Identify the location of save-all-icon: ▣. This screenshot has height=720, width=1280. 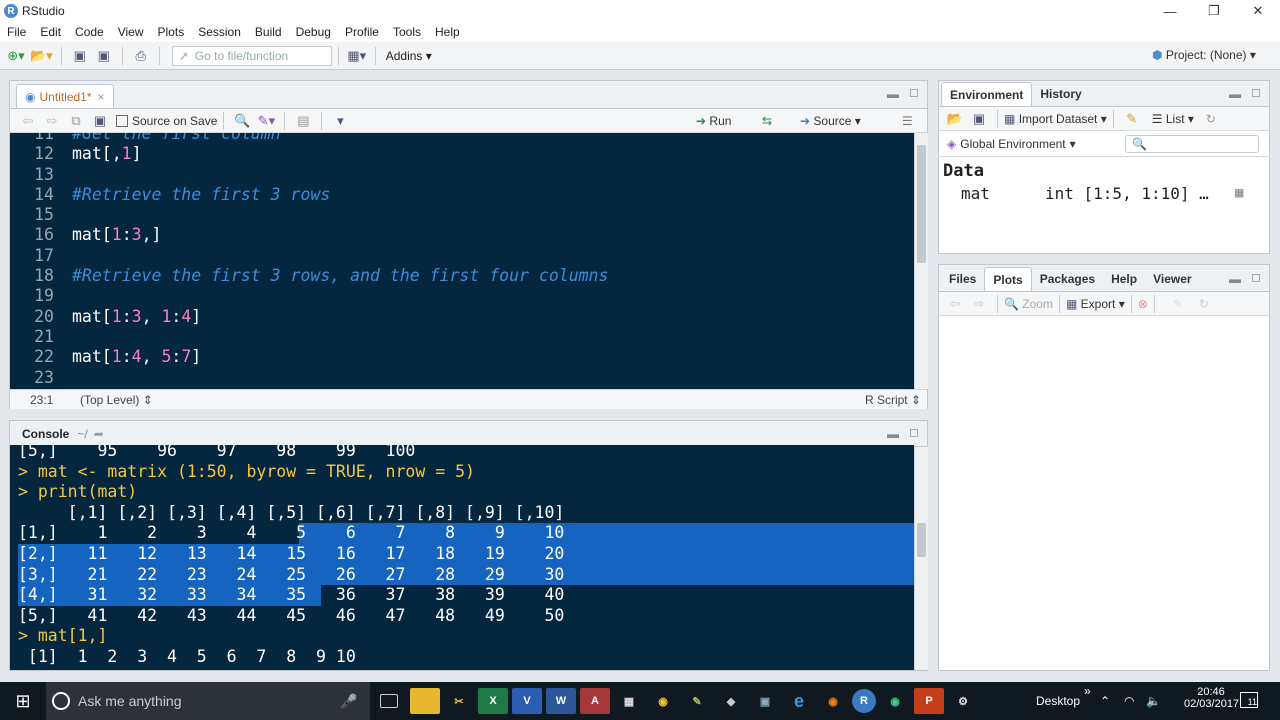
(104, 56).